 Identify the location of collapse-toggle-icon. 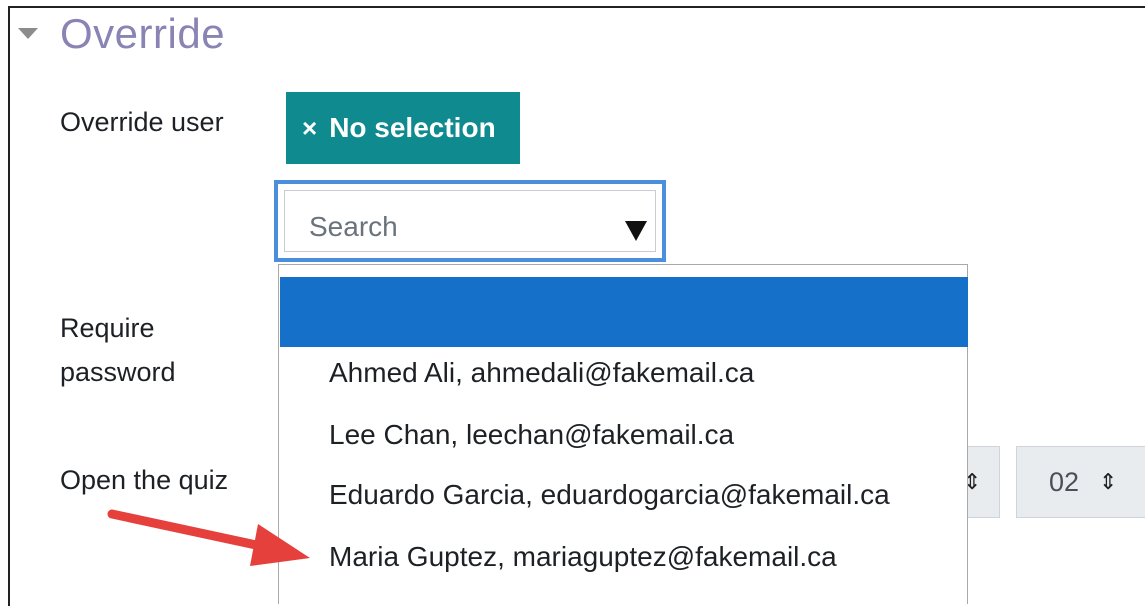
(28, 33).